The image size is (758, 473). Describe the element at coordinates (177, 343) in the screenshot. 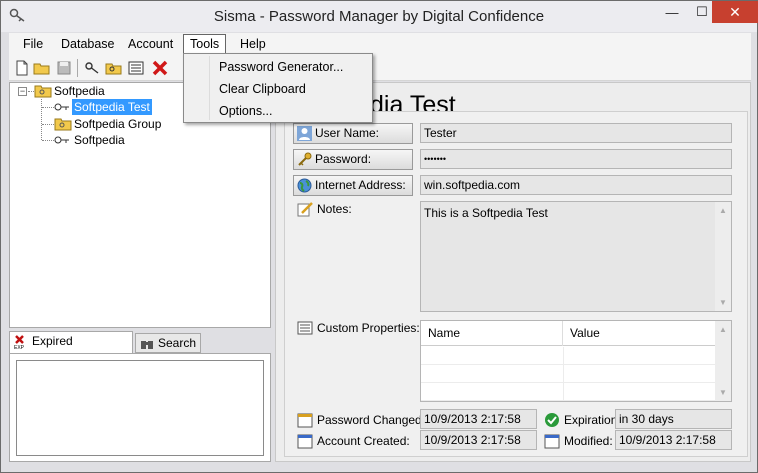

I see `tab-label: Search` at that location.